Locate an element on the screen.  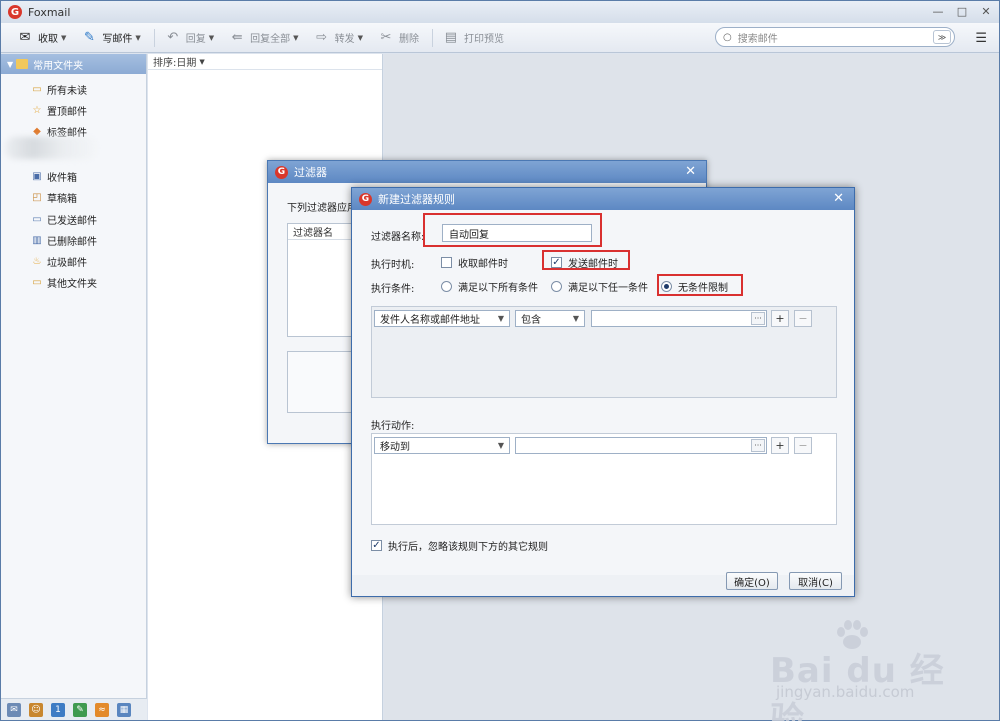
watermark-url: jingyan.baidu.com is located at coordinates (845, 692).